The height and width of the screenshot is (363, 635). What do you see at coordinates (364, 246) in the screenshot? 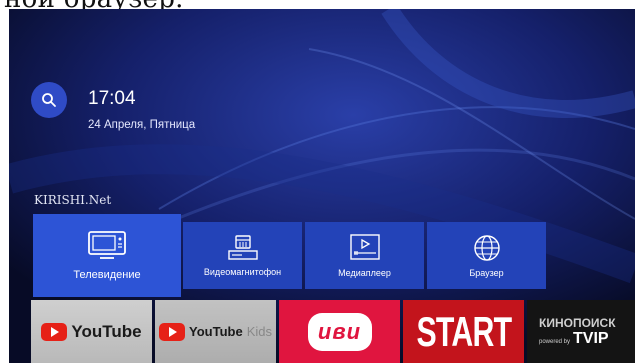
I see `media-player-icon` at bounding box center [364, 246].